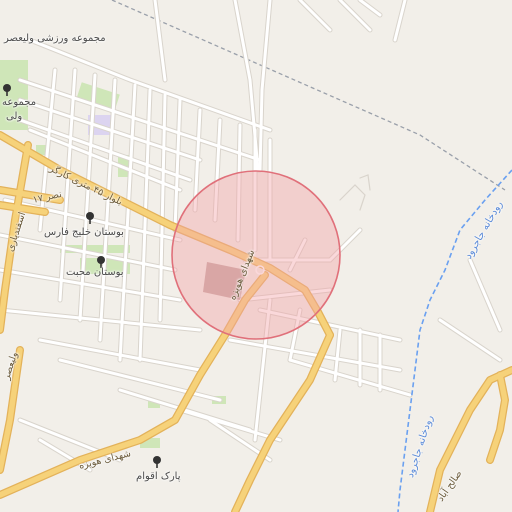  I want to click on label-park-khalij-fars: بوستان خلیج فارس, so click(84, 233).